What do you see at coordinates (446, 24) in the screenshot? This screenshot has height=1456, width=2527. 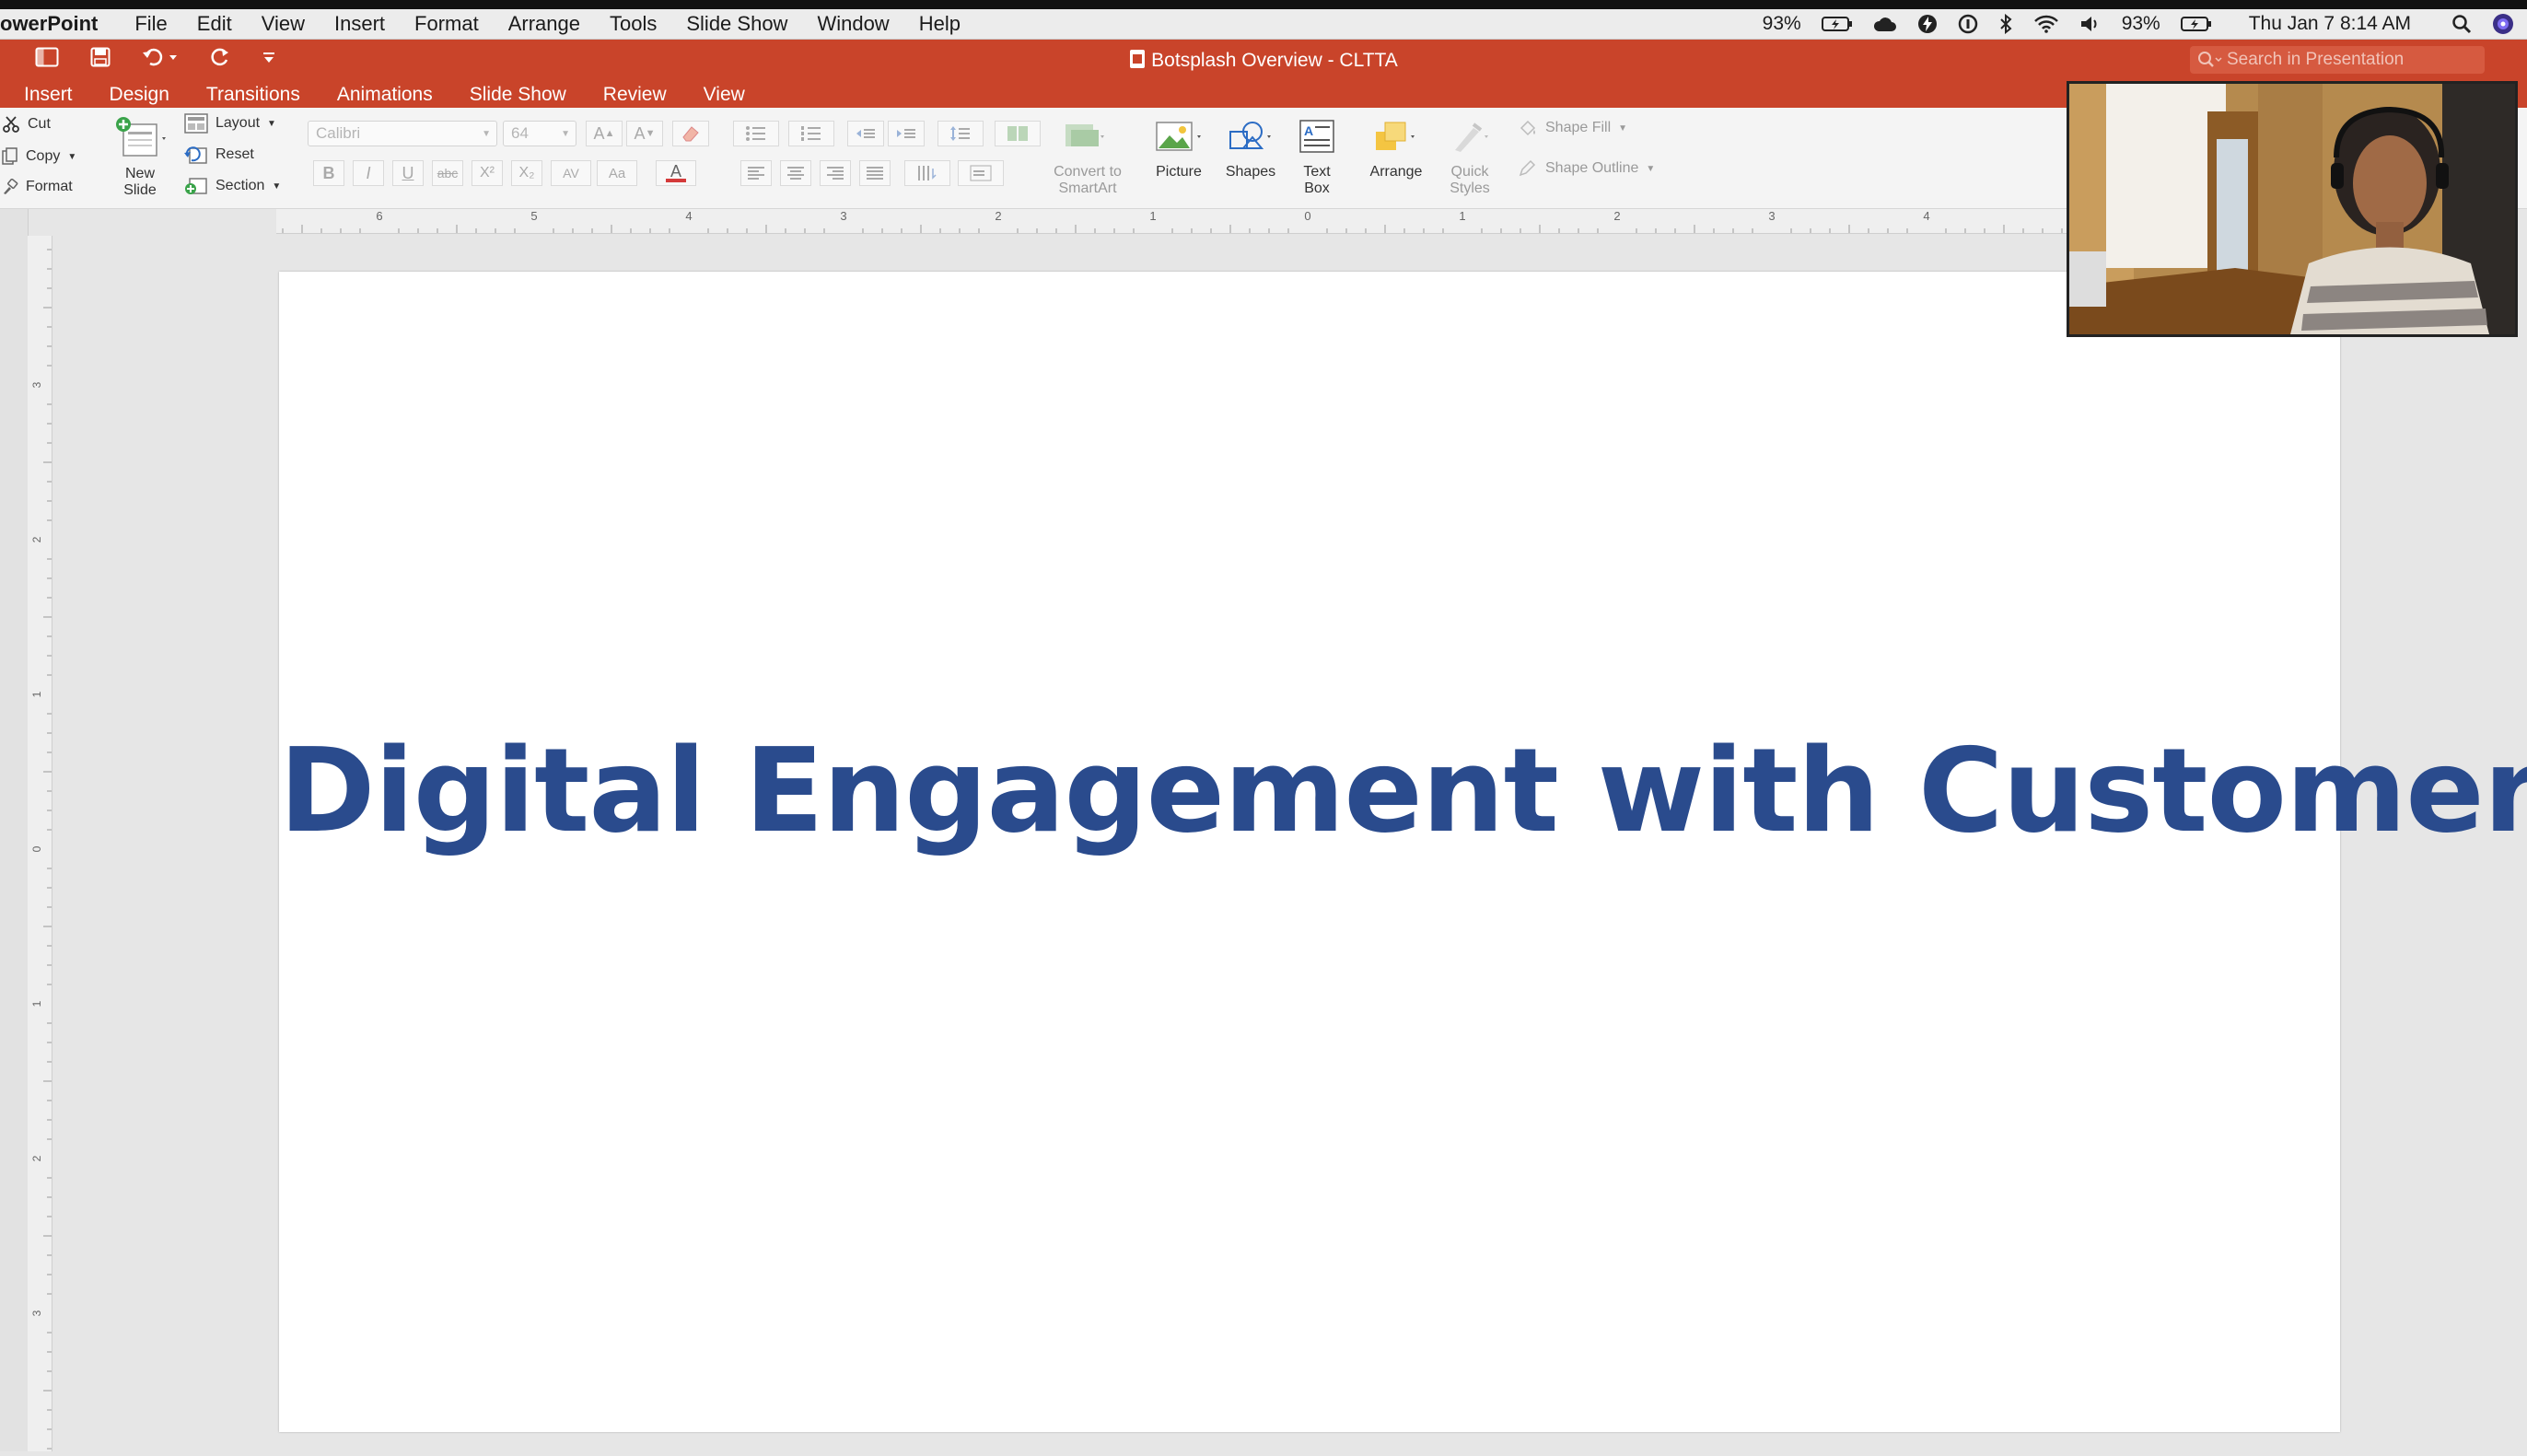 I see `menu-format: Format` at bounding box center [446, 24].